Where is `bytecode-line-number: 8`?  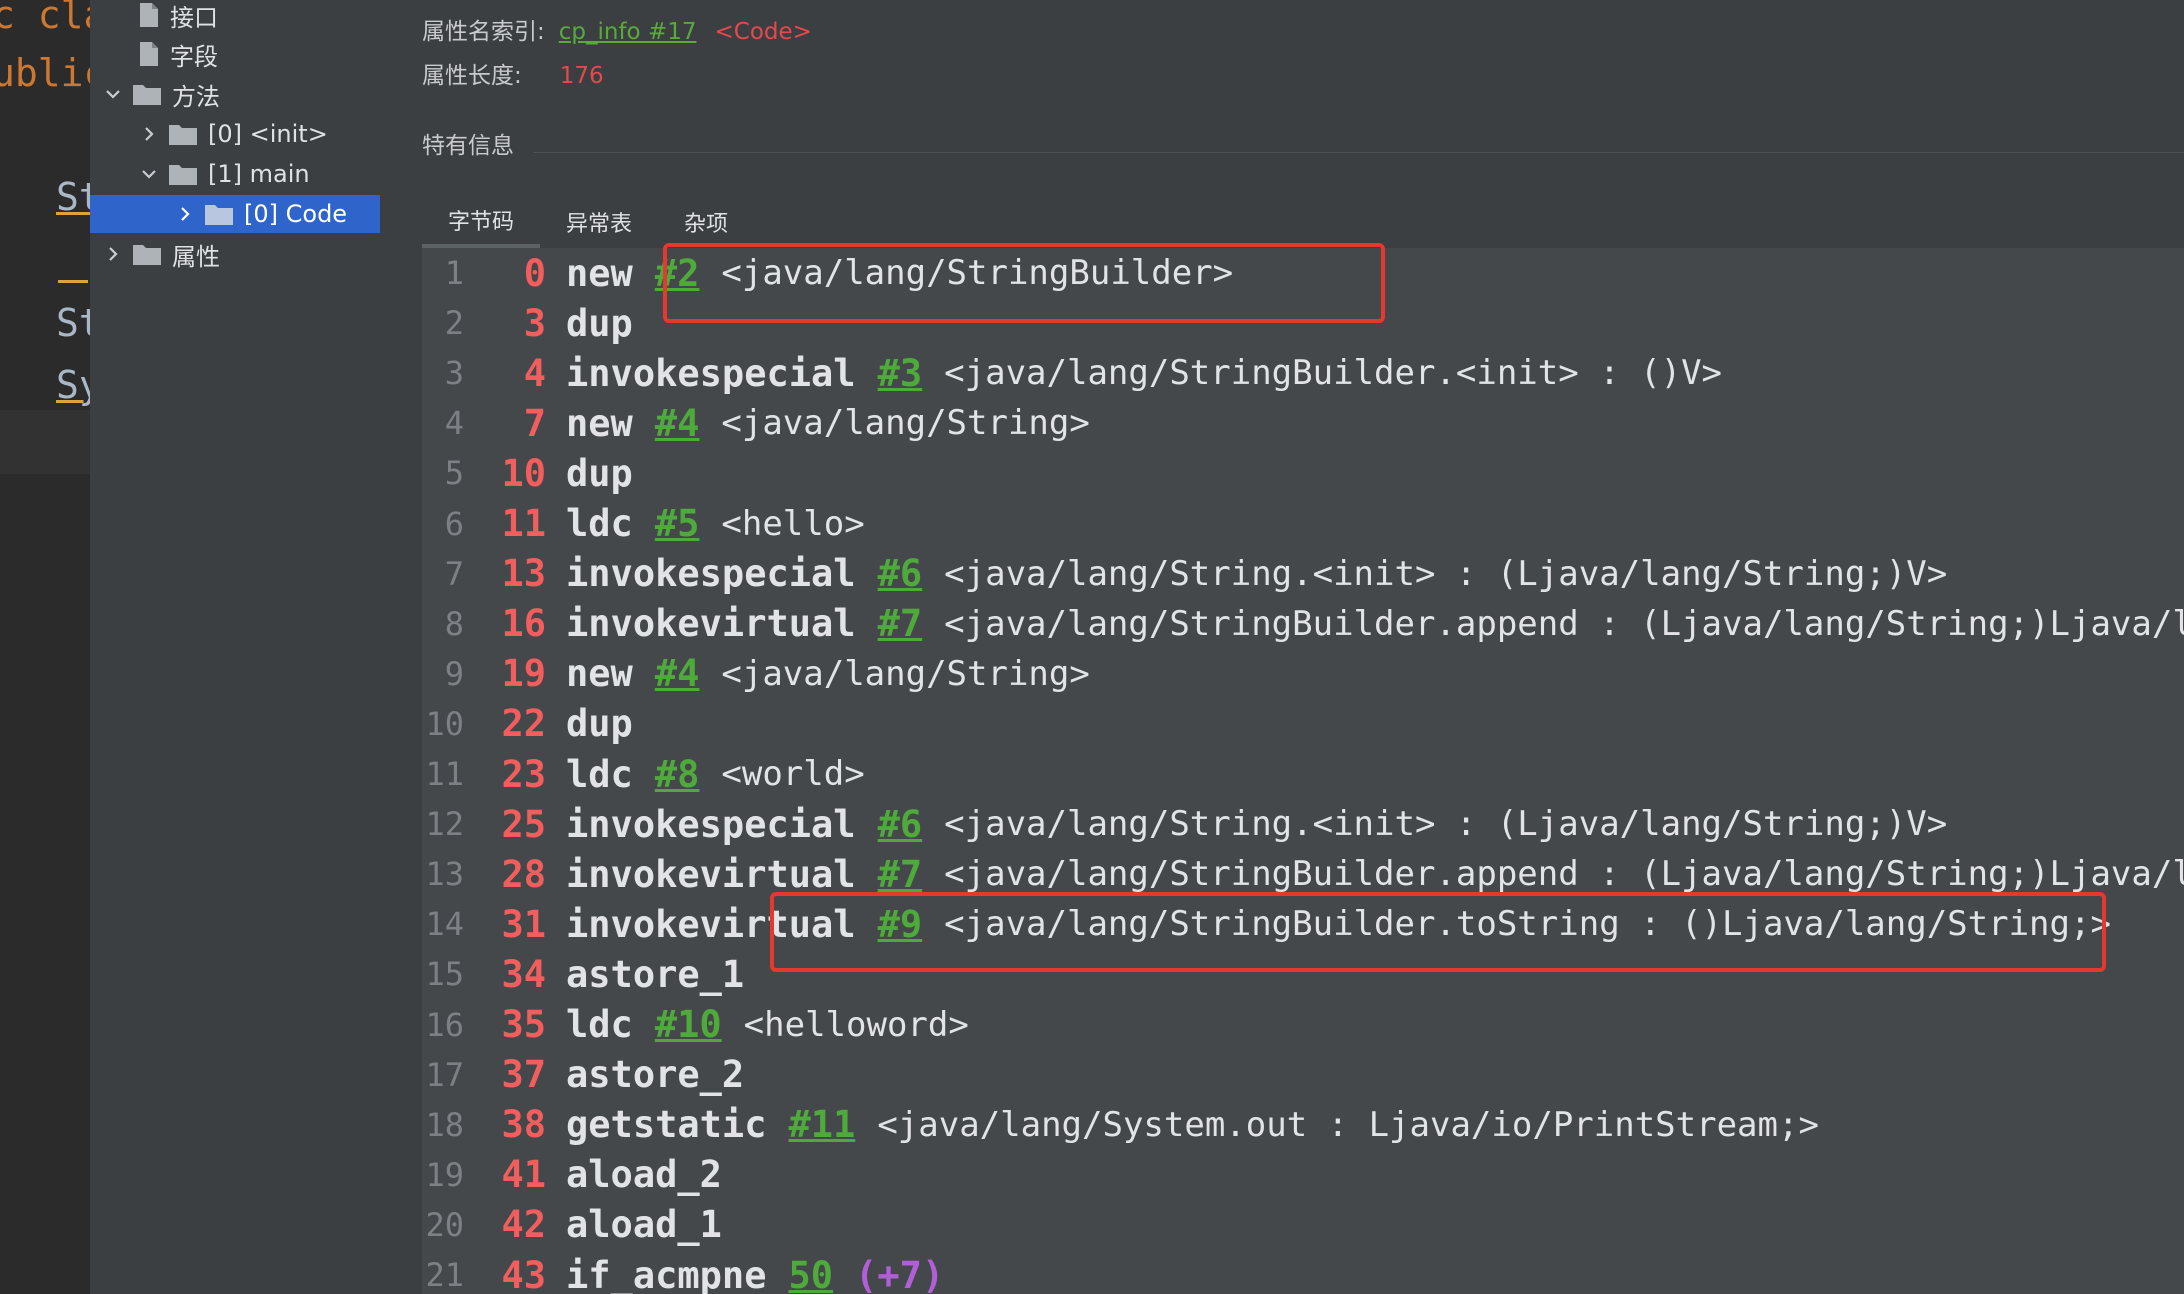 bytecode-line-number: 8 is located at coordinates (454, 623).